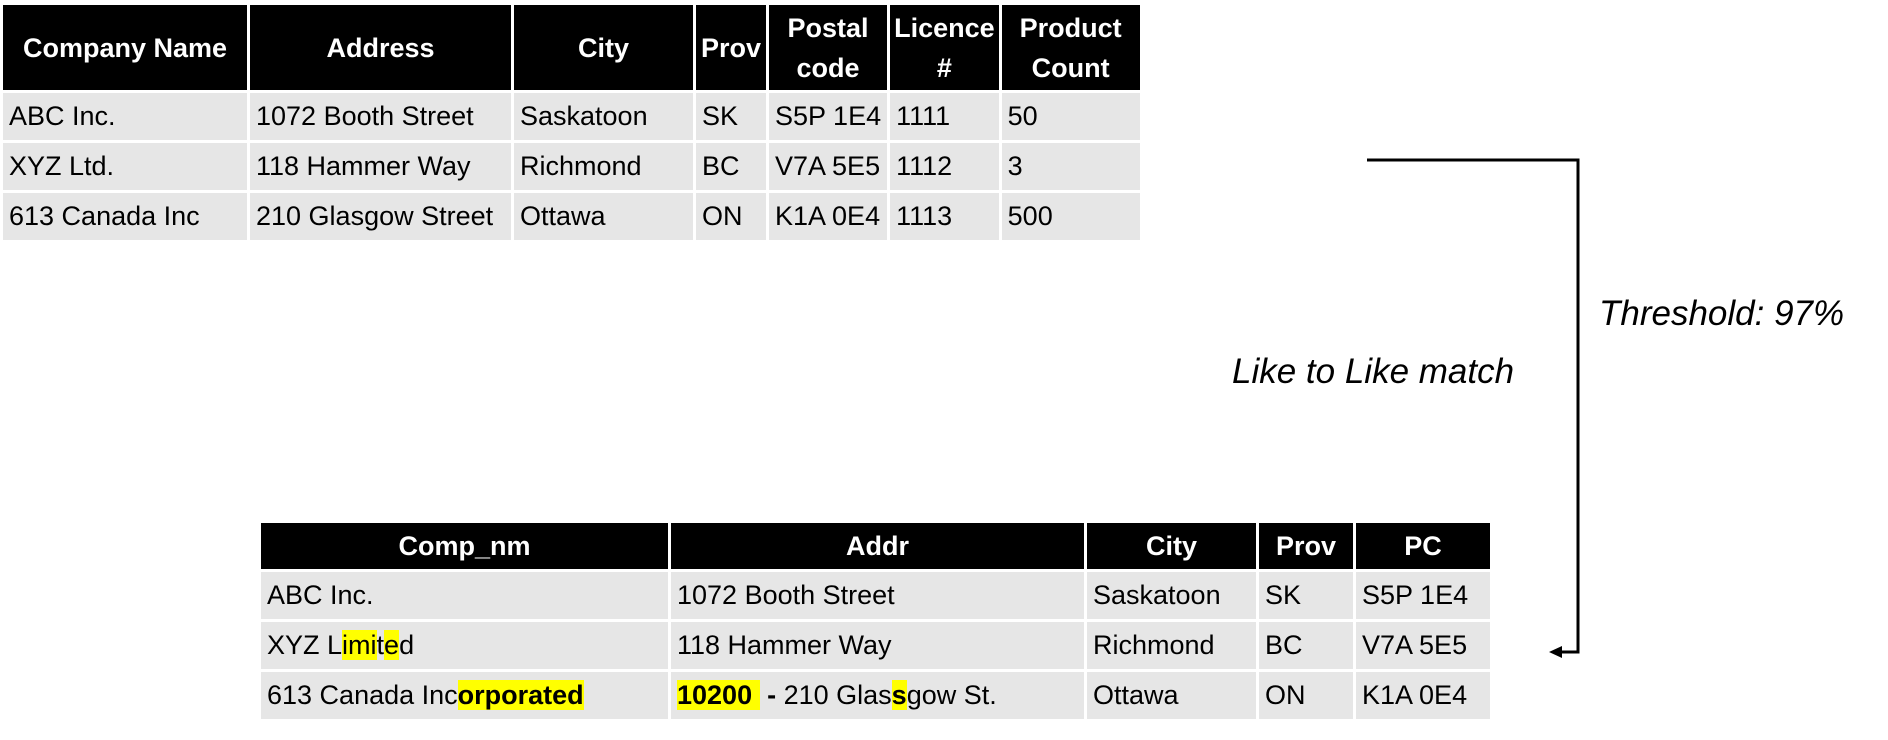  Describe the element at coordinates (464, 595) in the screenshot. I see `cell-comp-nm: ABC Inc.` at that location.